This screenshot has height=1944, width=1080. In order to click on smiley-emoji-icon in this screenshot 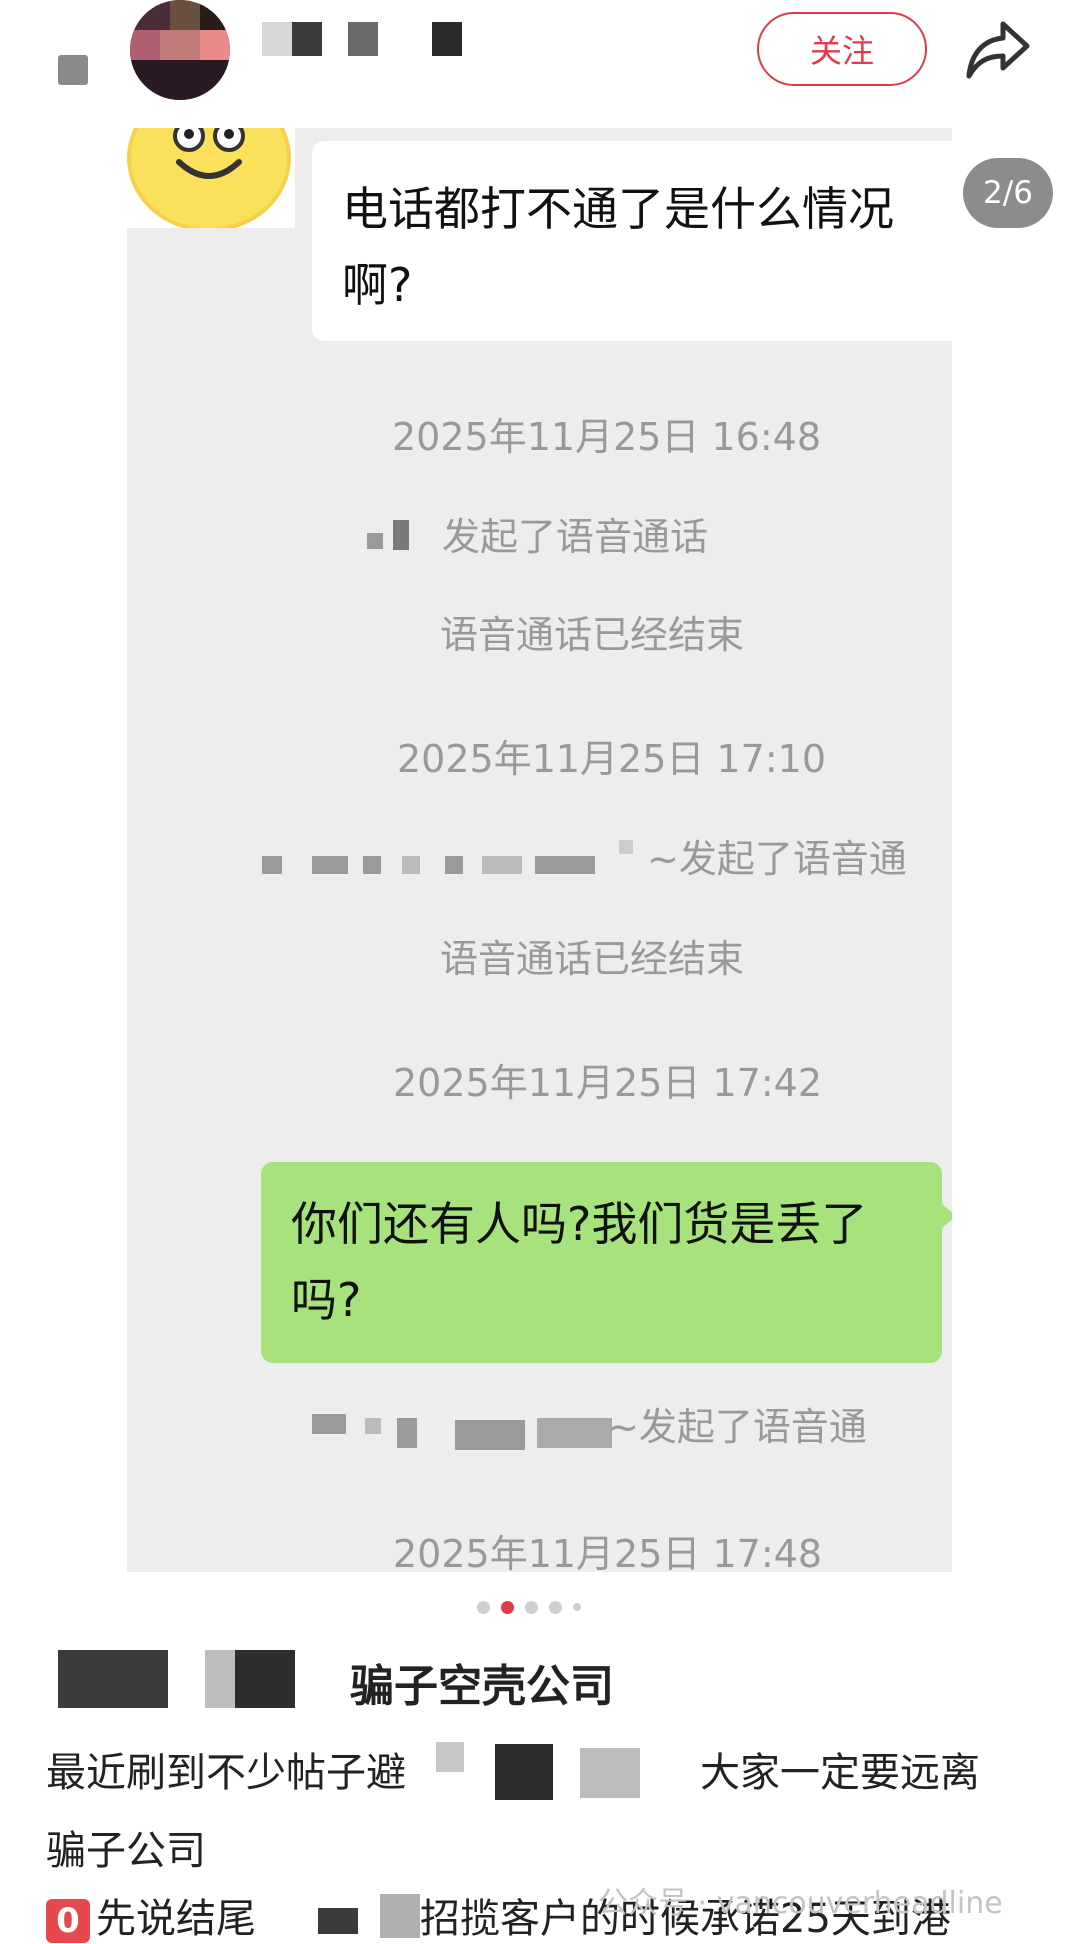, I will do `click(209, 180)`.